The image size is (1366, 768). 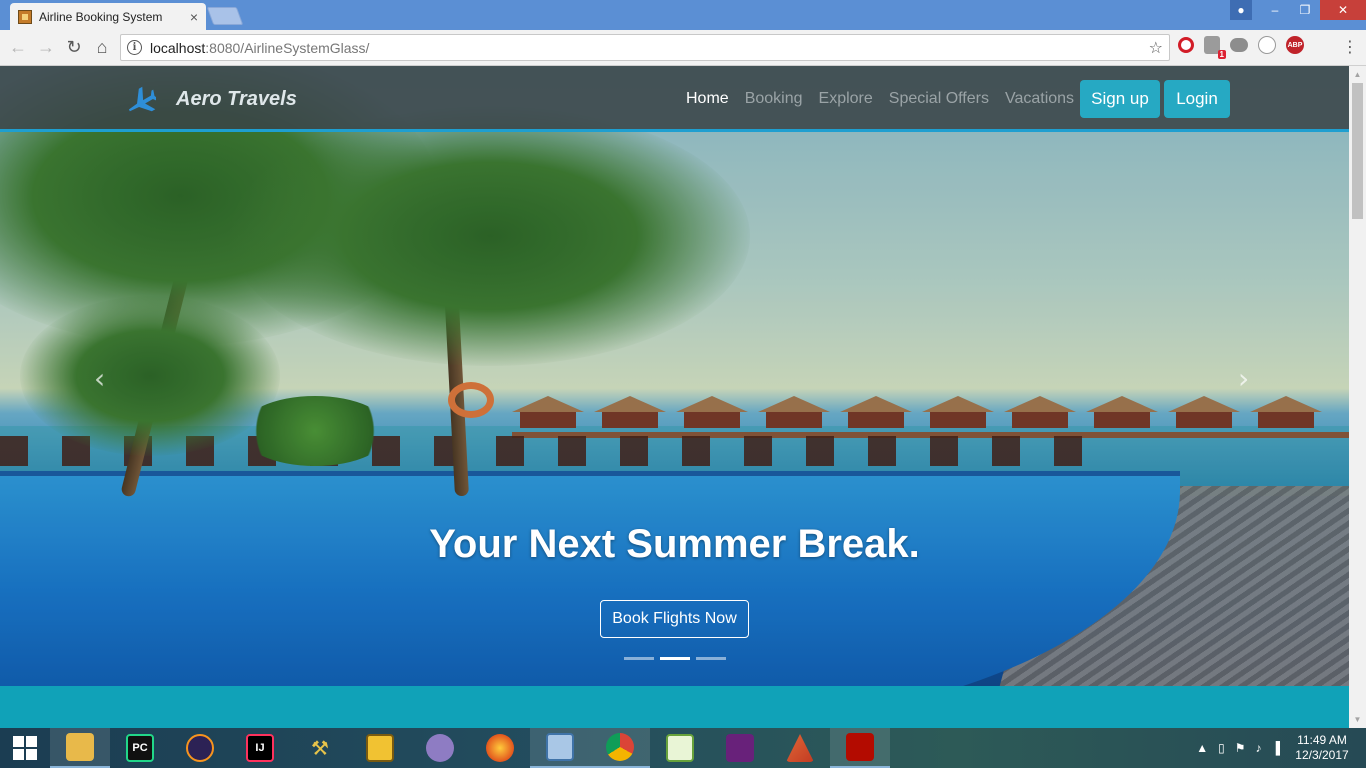 I want to click on tools-app: ⚒, so click(x=320, y=748).